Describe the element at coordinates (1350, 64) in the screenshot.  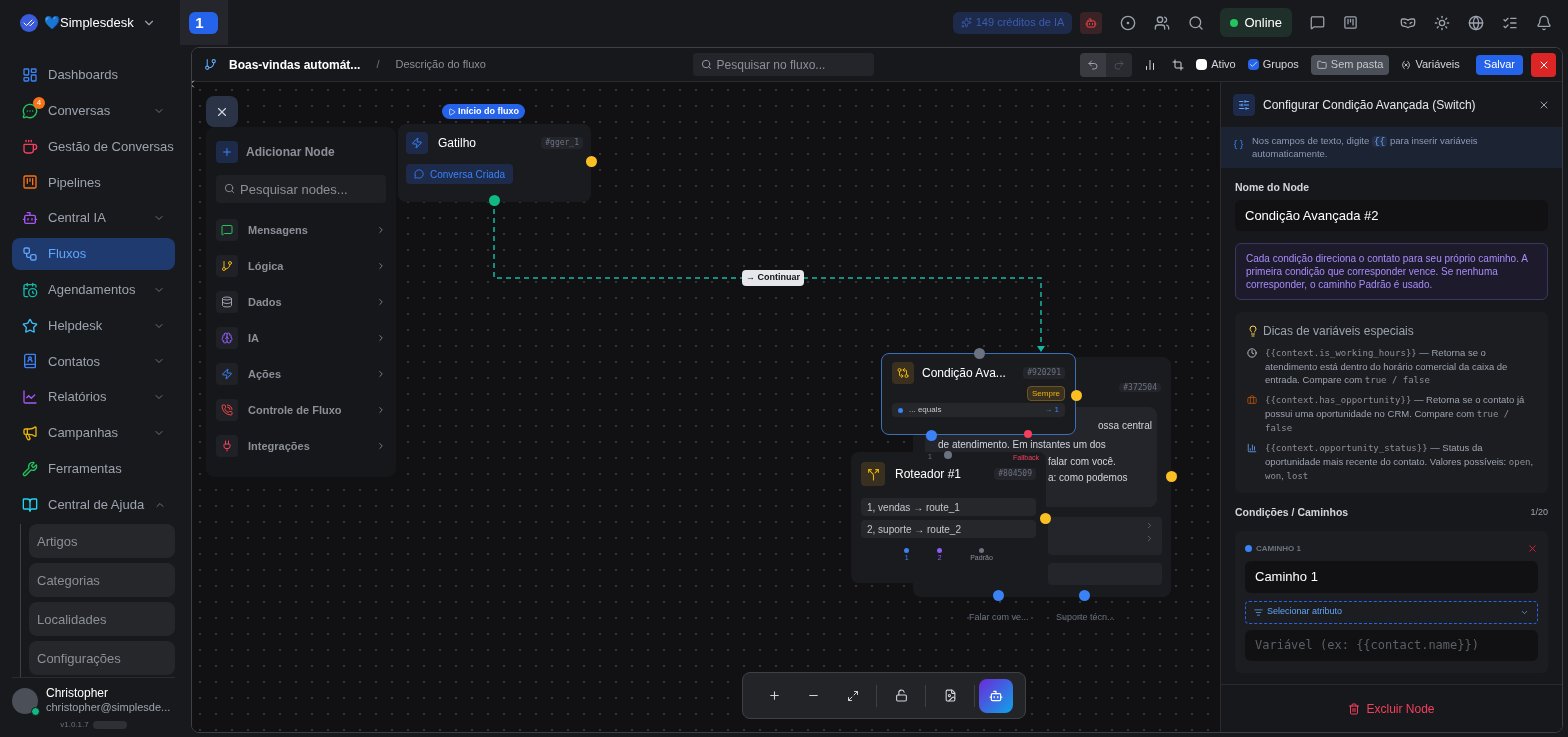
I see `folder-button: Sem pasta` at that location.